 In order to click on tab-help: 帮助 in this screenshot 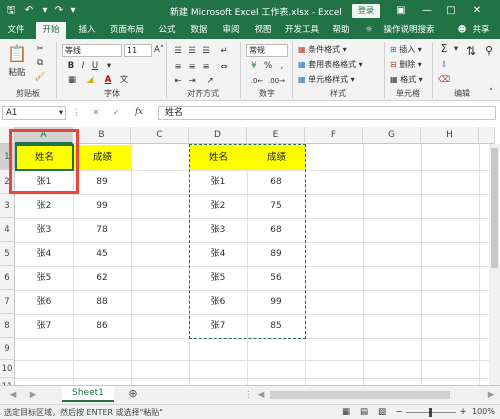, I will do `click(341, 30)`.